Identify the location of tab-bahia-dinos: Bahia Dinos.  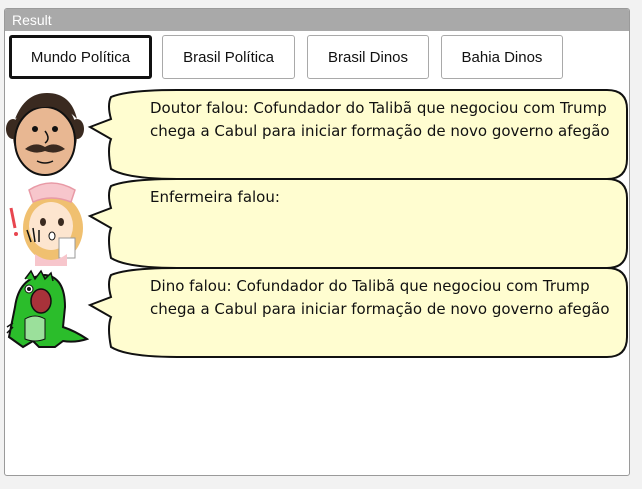
(502, 57).